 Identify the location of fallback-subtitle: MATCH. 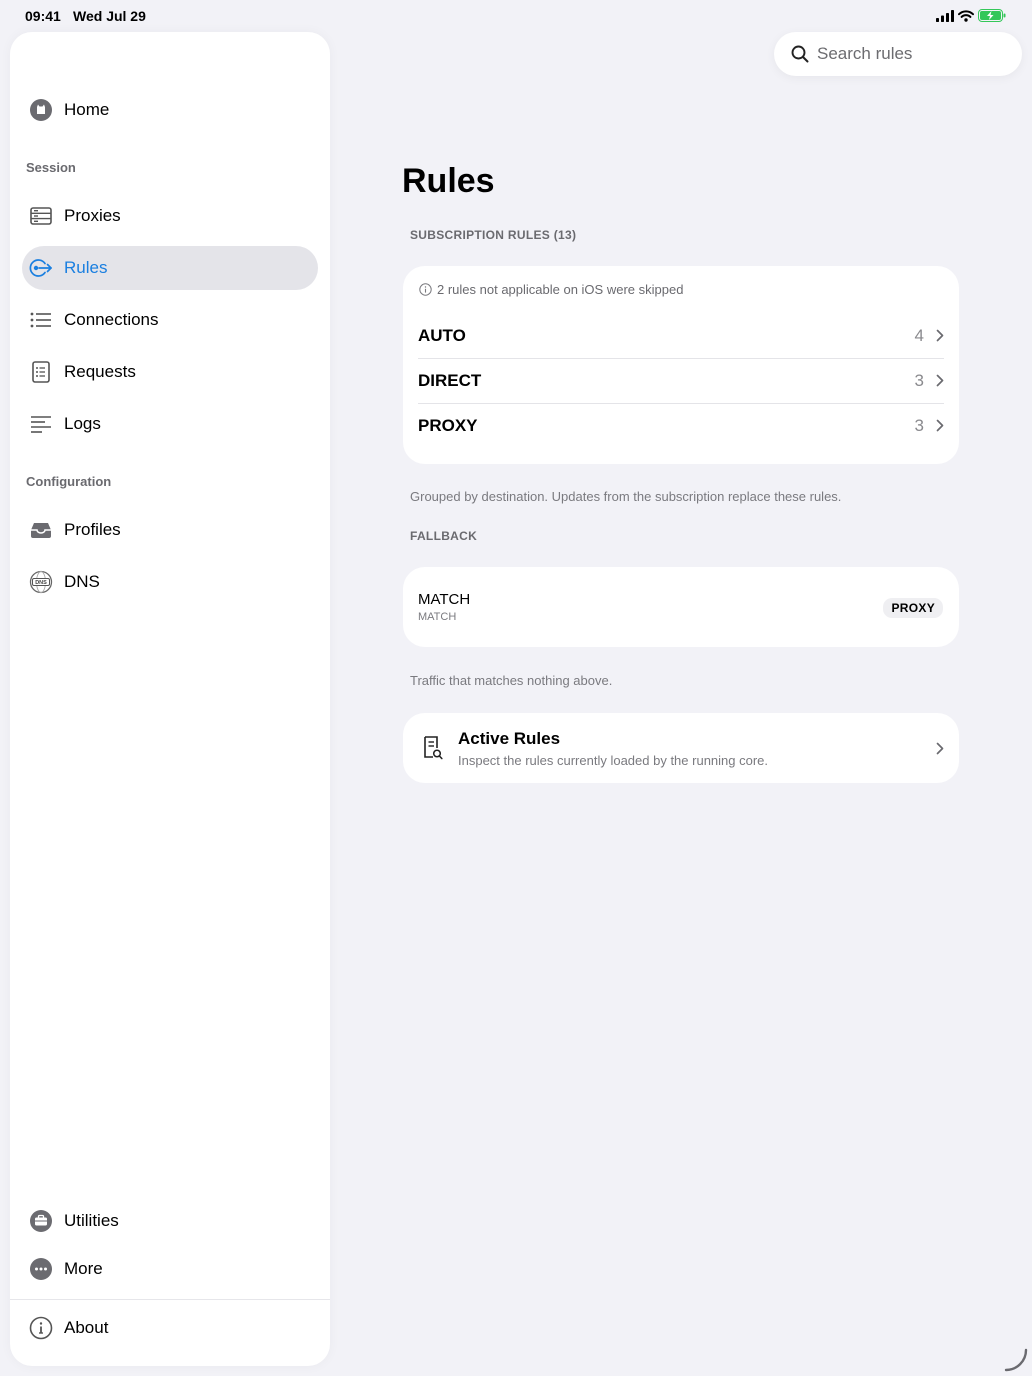
(437, 617).